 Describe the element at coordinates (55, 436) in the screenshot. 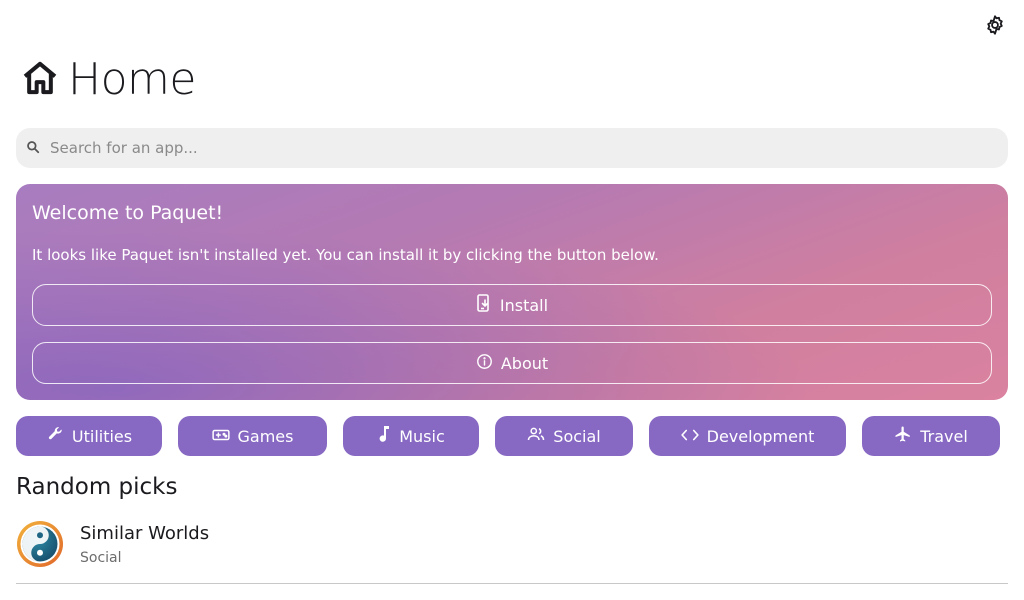

I see `wrench-icon` at that location.